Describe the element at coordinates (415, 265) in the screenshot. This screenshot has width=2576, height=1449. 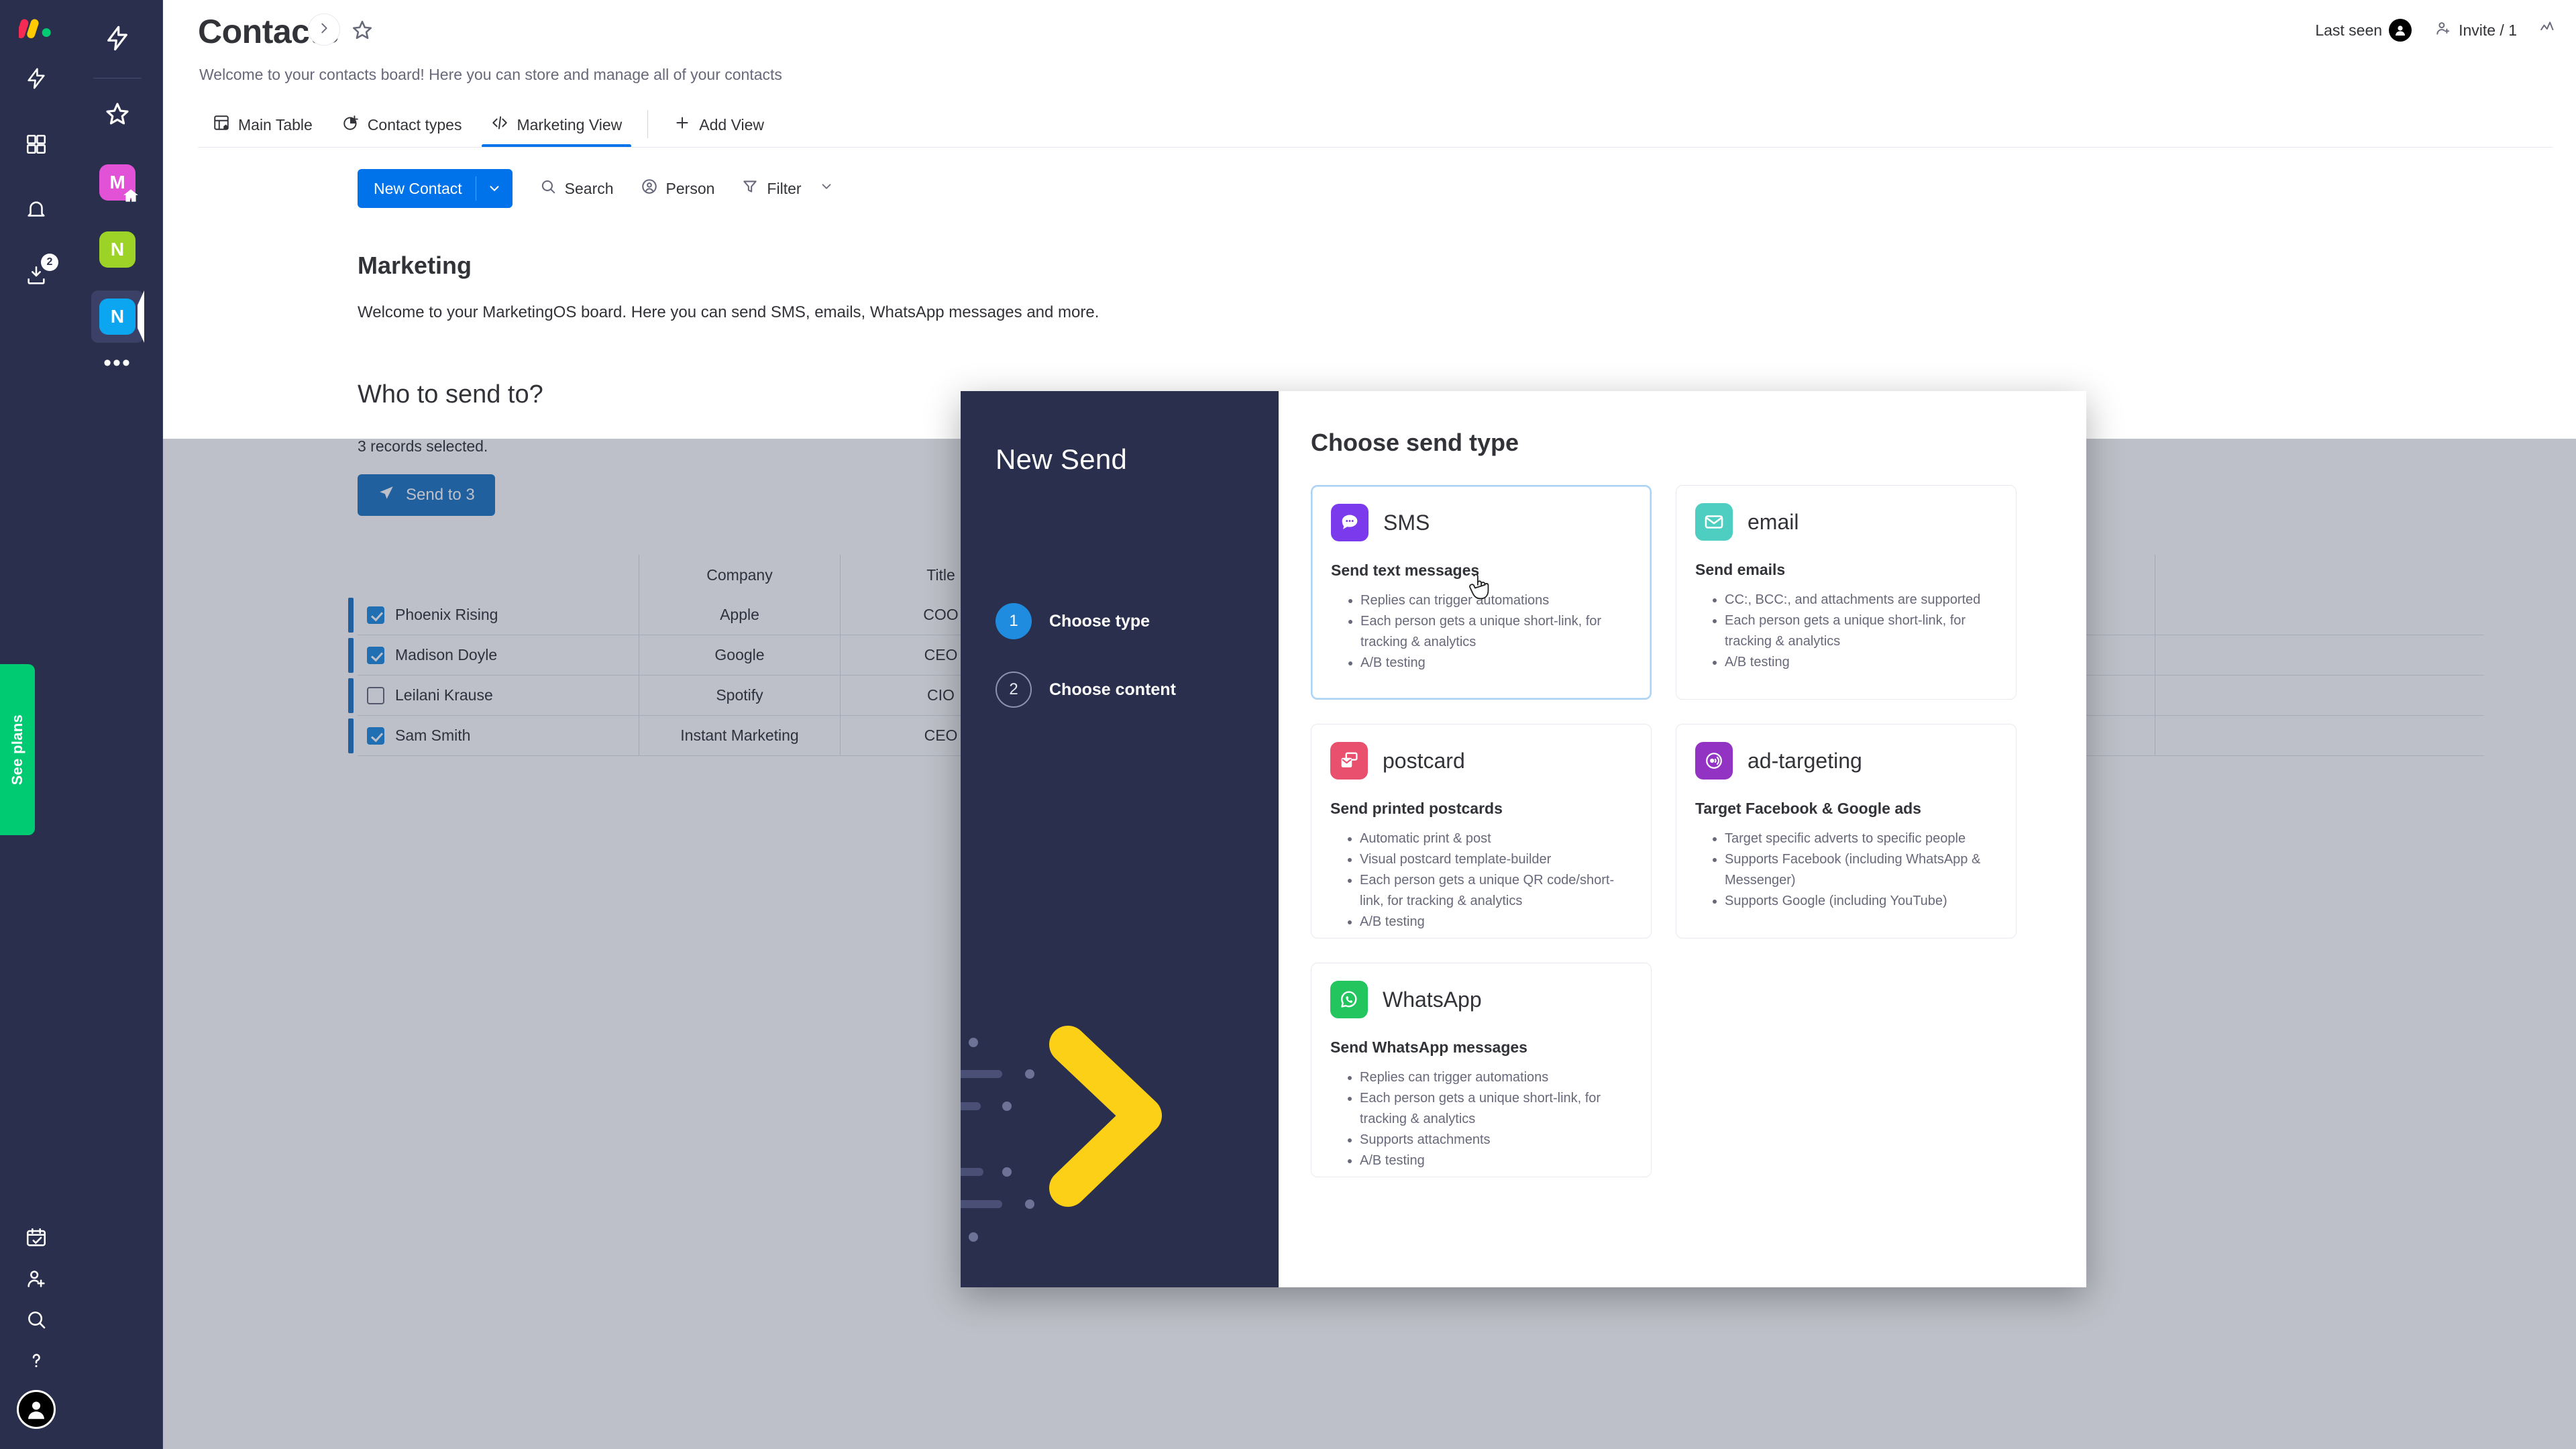
I see `marketing-title: Marketing` at that location.